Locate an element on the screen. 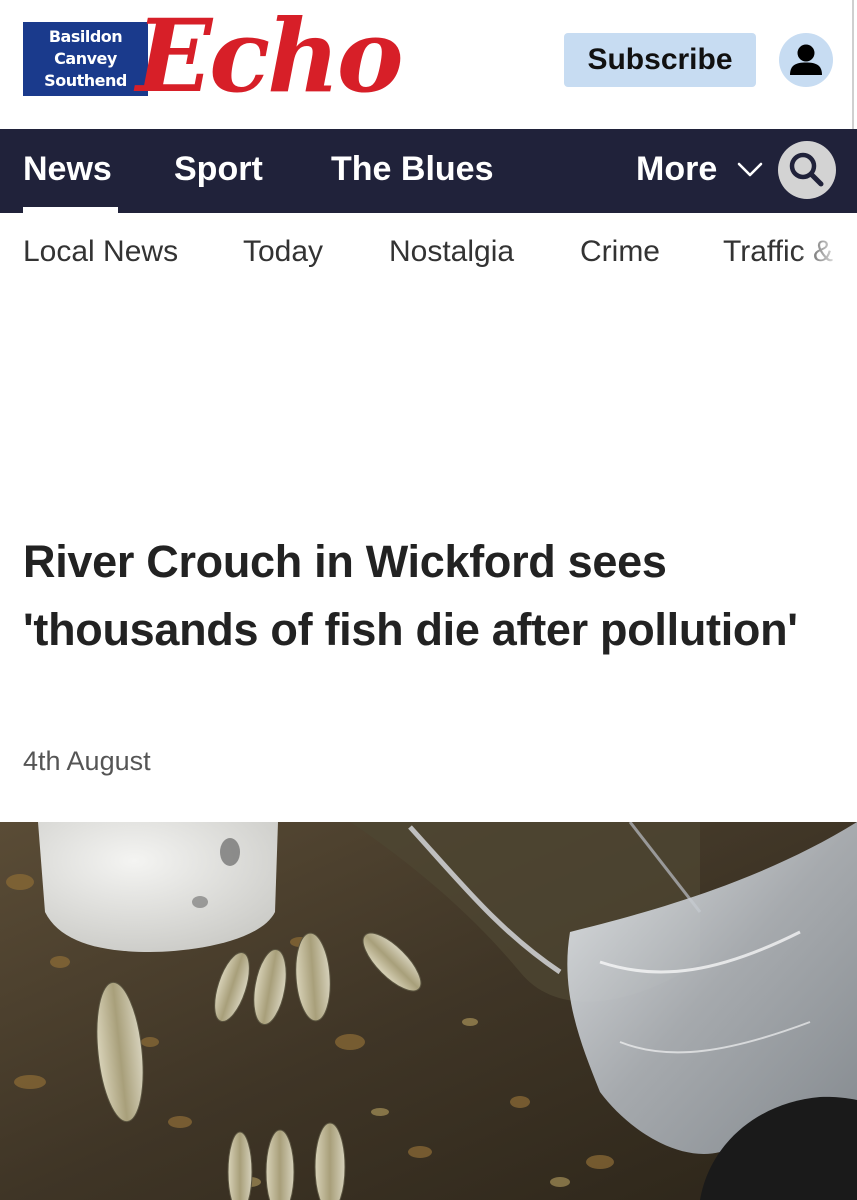 This screenshot has height=1200, width=857. subscribe-button: Subscribe is located at coordinates (660, 60).